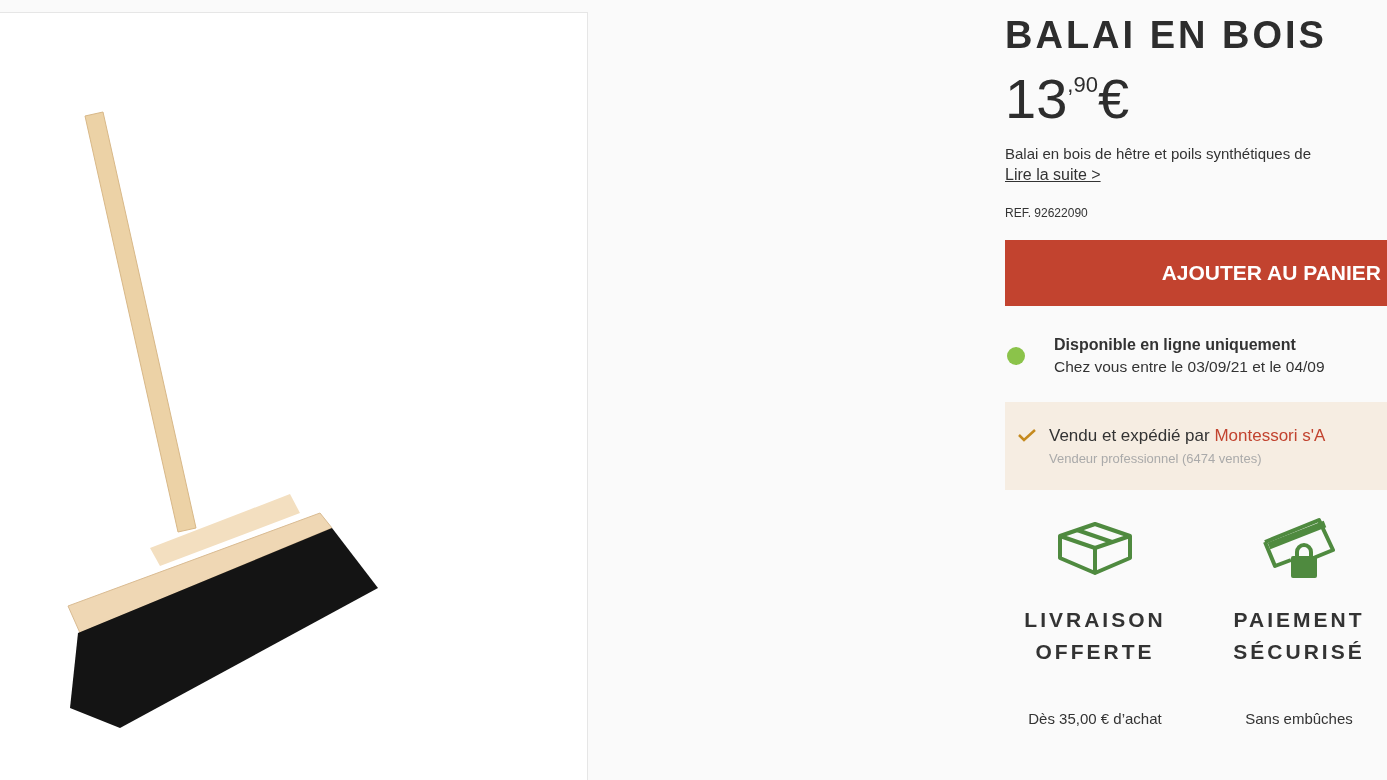  Describe the element at coordinates (1129, 435) in the screenshot. I see `sold-by-label: Vendu et expédié par` at that location.